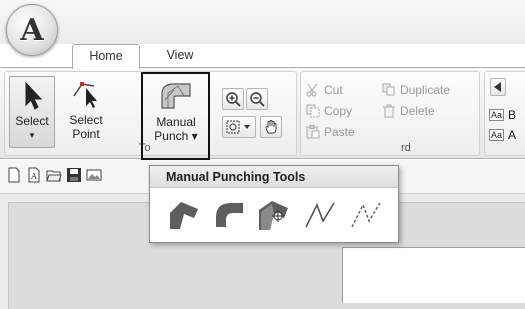 The image size is (525, 309). I want to click on duplicate-button: Duplicate, so click(416, 90).